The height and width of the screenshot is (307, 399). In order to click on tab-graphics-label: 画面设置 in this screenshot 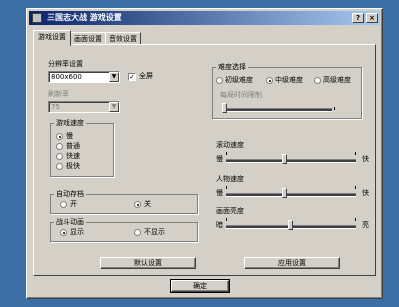, I will do `click(88, 39)`.